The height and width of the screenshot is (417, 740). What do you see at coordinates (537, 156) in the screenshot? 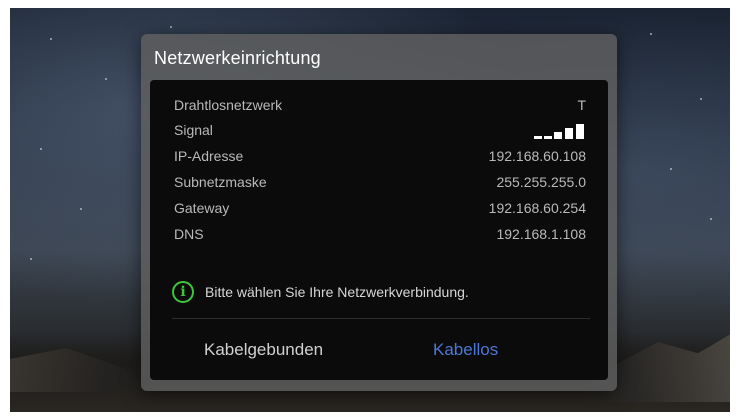
I see `ip-address-value: 192.168.60.108` at bounding box center [537, 156].